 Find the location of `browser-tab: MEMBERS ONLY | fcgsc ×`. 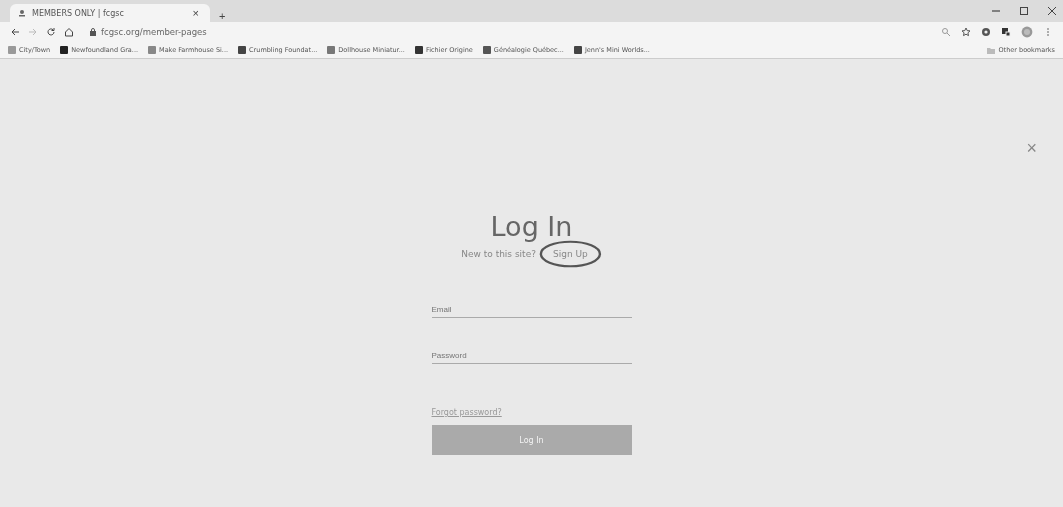

browser-tab: MEMBERS ONLY | fcgsc × is located at coordinates (110, 13).